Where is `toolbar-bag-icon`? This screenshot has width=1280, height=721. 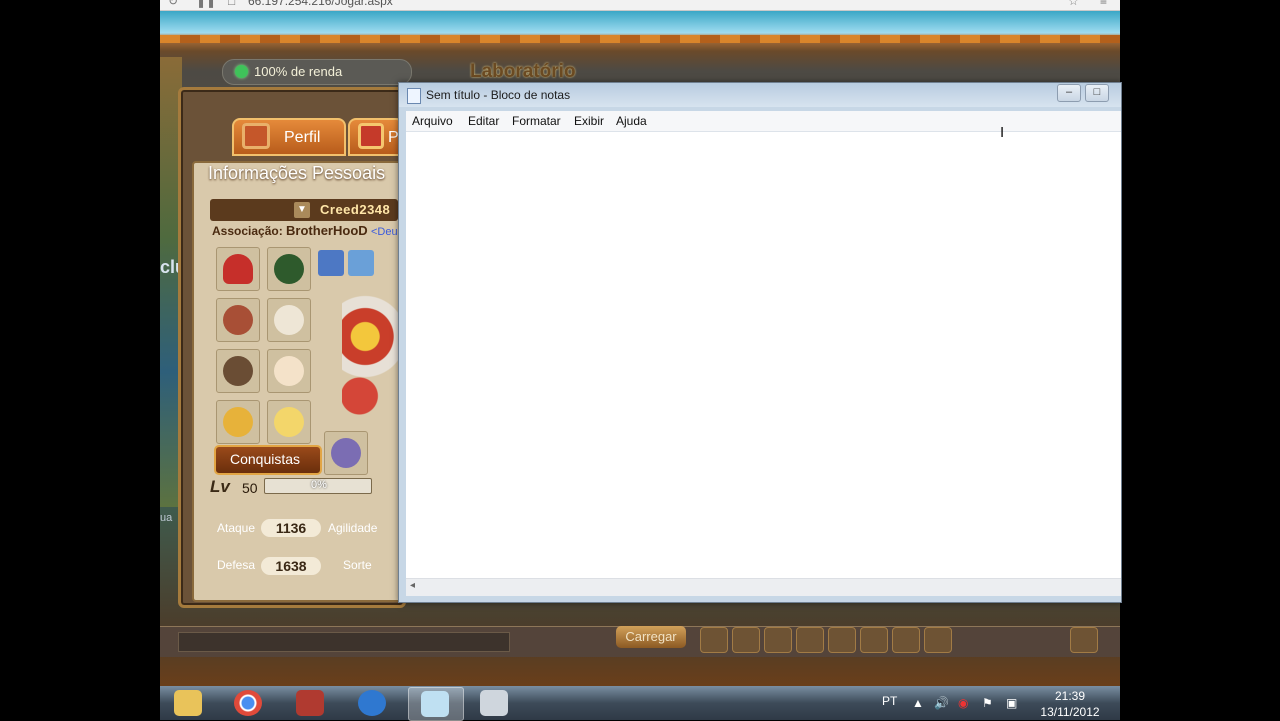
toolbar-bag-icon is located at coordinates (714, 640).